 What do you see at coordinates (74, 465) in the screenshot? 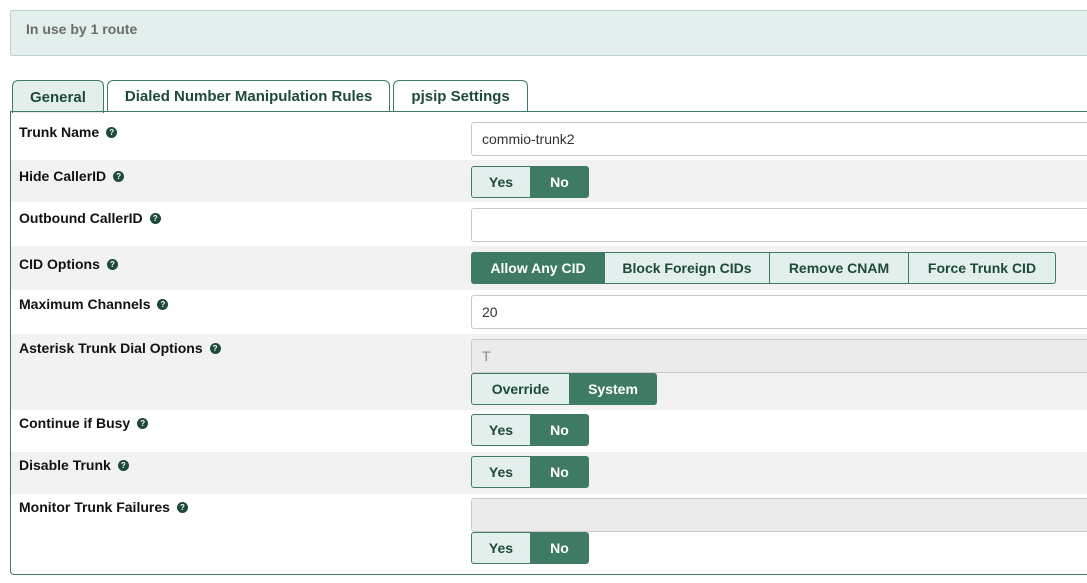
I see `disable-trunk-label: Disable Trunk ?` at bounding box center [74, 465].